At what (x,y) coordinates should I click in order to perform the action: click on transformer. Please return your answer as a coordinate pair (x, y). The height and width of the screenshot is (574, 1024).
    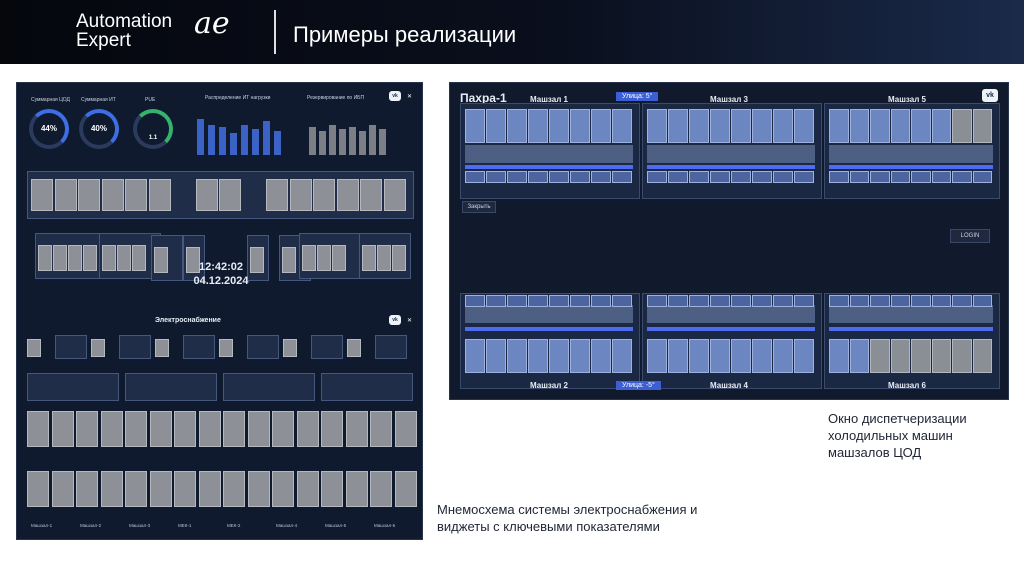
    Looking at the image, I should click on (226, 348).